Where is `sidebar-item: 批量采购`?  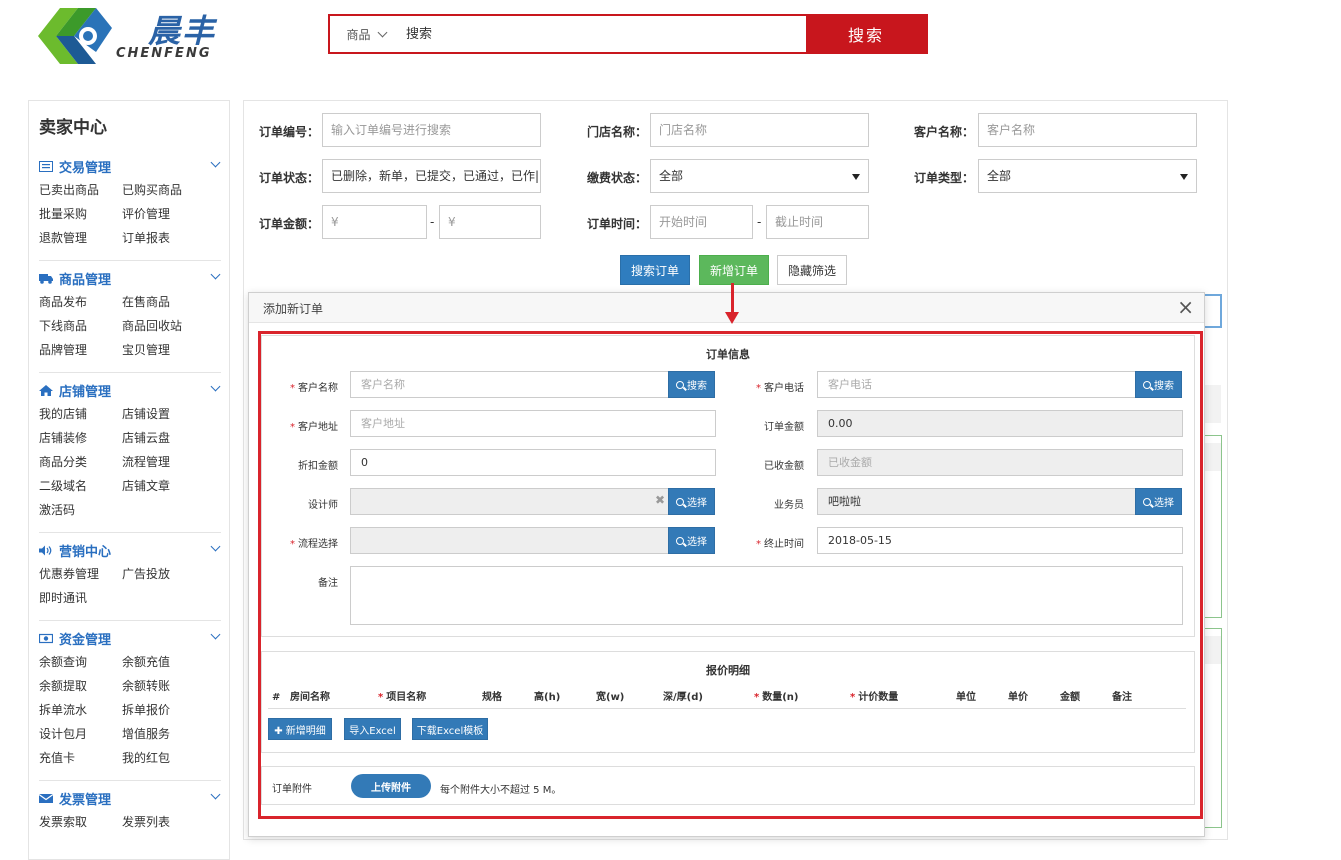 sidebar-item: 批量采购 is located at coordinates (80, 214).